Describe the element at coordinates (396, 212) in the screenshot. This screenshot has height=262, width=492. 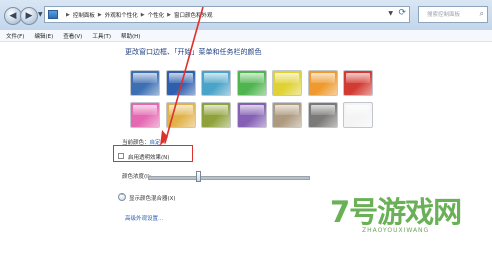
I see `watermark-text: 7号游戏网` at that location.